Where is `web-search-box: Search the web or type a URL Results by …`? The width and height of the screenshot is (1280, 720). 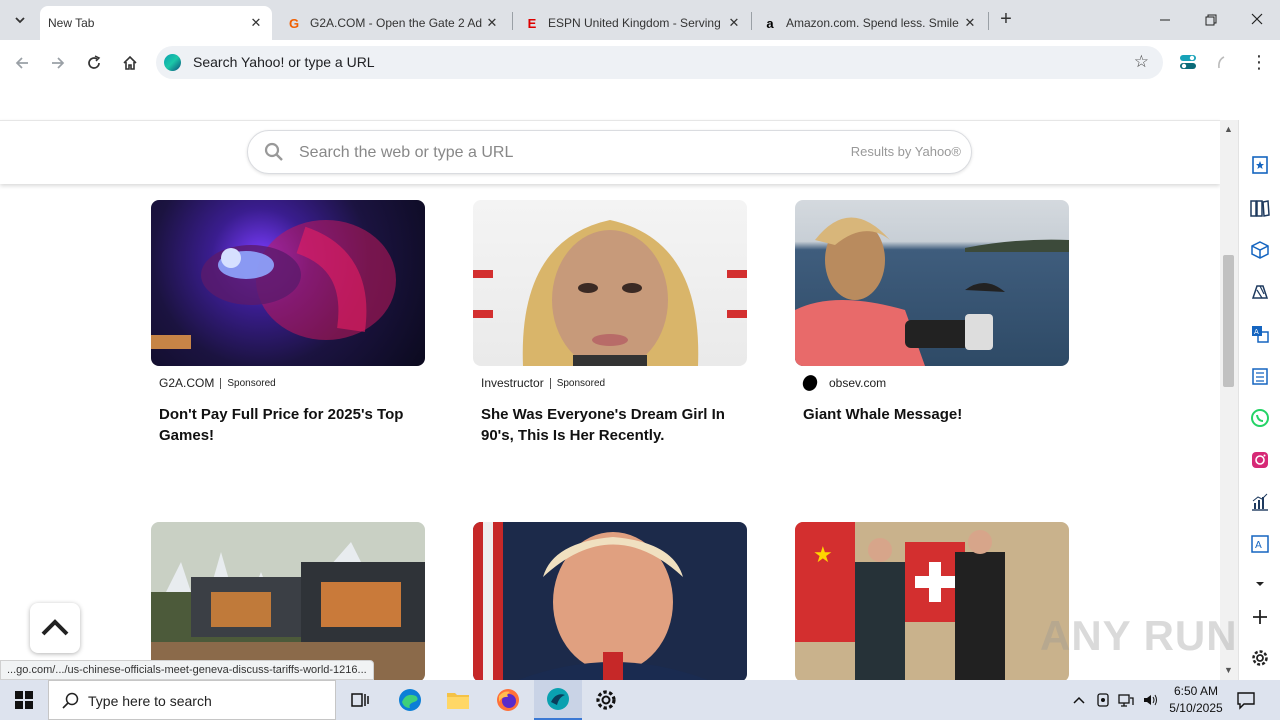
web-search-box: Search the web or type a URL Results by … is located at coordinates (609, 152).